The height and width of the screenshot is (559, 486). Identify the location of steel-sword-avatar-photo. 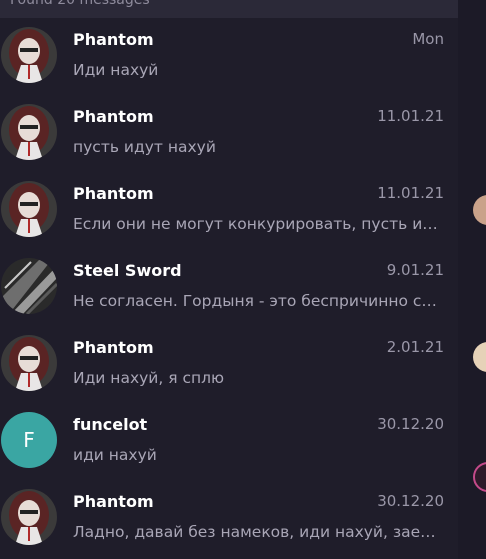
(29, 286).